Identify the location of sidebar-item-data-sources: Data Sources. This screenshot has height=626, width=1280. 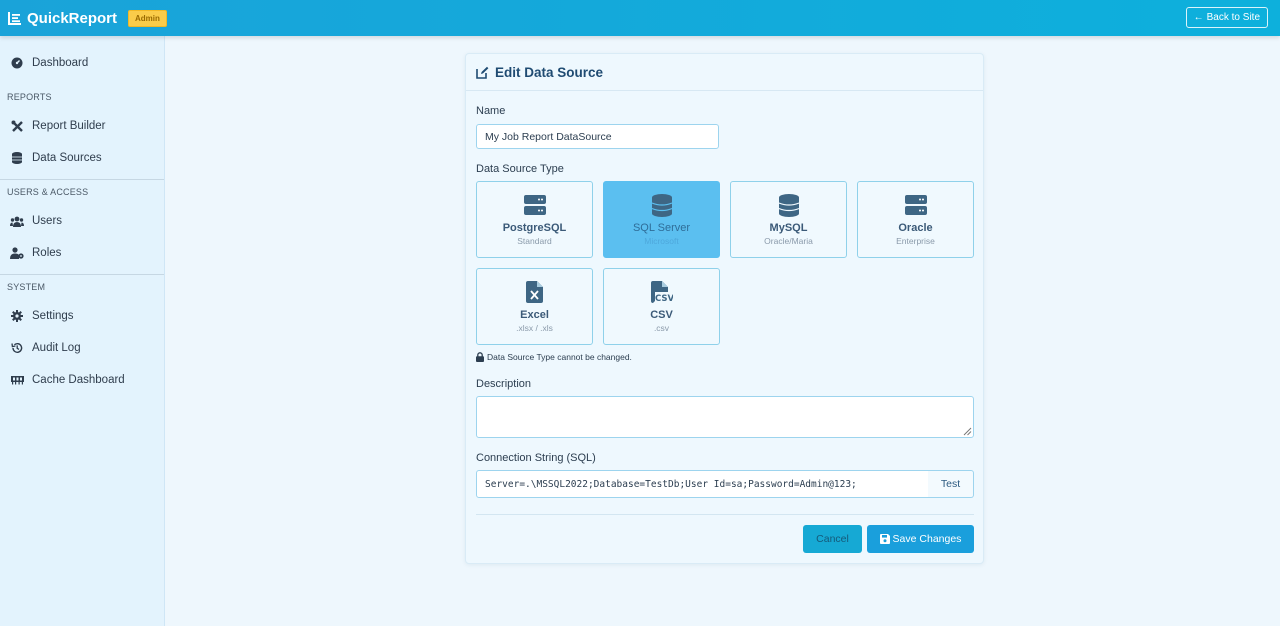
(82, 158).